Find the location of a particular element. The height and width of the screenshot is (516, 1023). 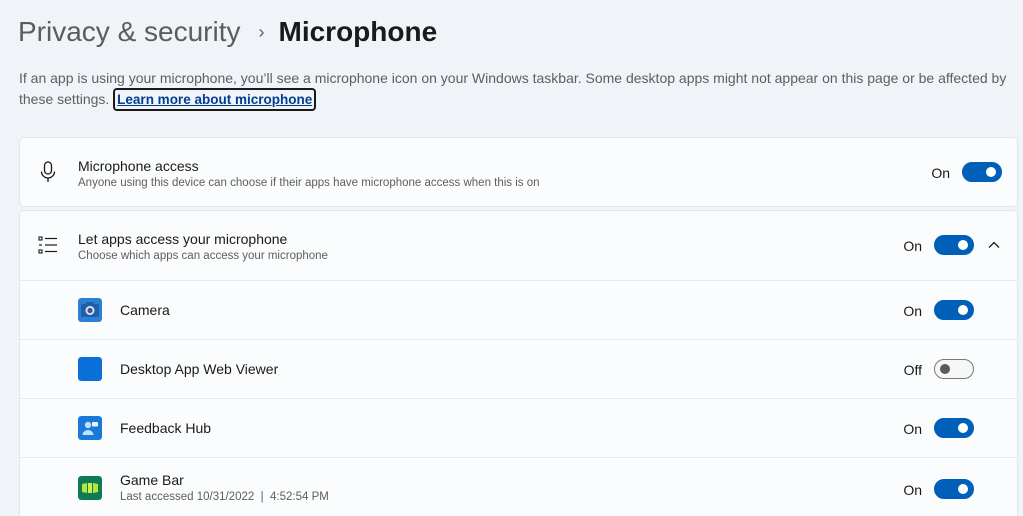

app-name: Feedback Hub is located at coordinates (166, 428).